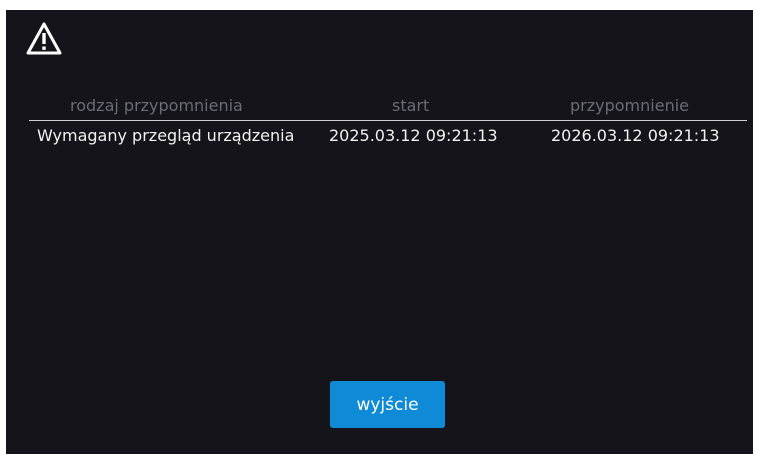 This screenshot has height=458, width=758. What do you see at coordinates (387, 404) in the screenshot?
I see `exit-button: wyjście` at bounding box center [387, 404].